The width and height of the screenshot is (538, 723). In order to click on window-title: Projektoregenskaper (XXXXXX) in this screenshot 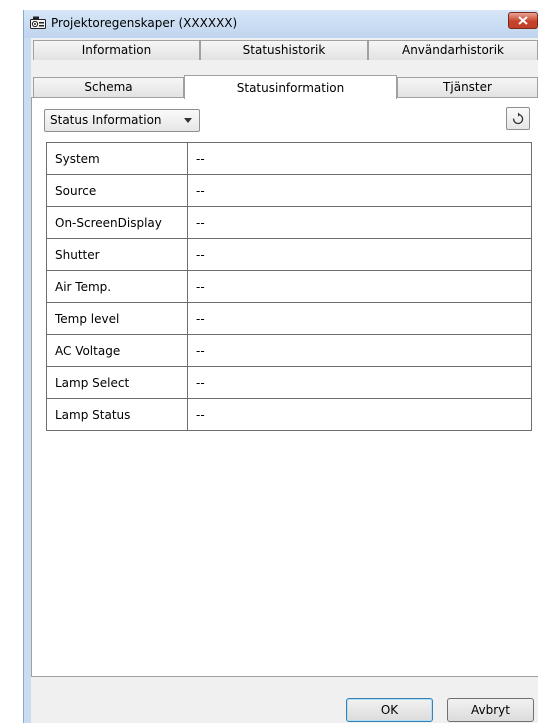, I will do `click(144, 23)`.